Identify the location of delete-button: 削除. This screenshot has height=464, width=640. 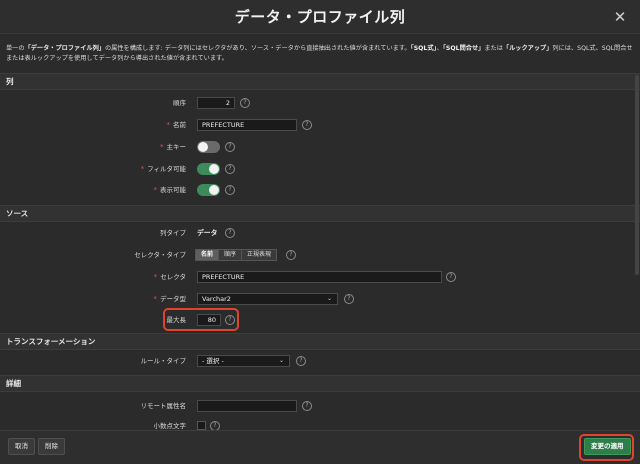
(51, 446).